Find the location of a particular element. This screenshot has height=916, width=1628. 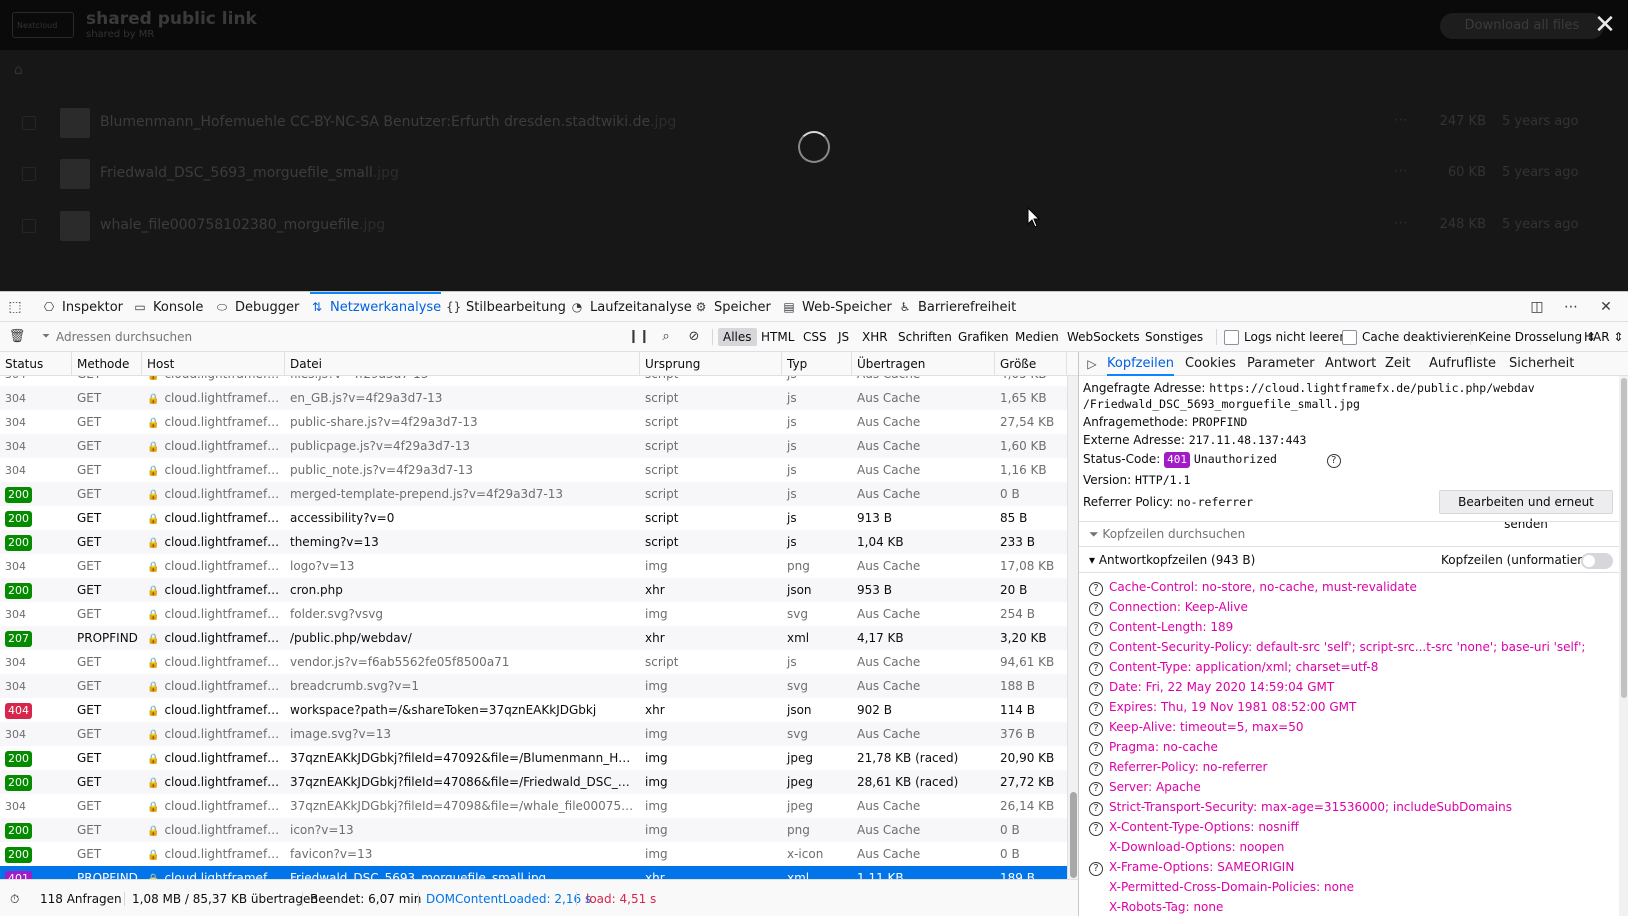

disable-cache-checkbox is located at coordinates (1349, 337).